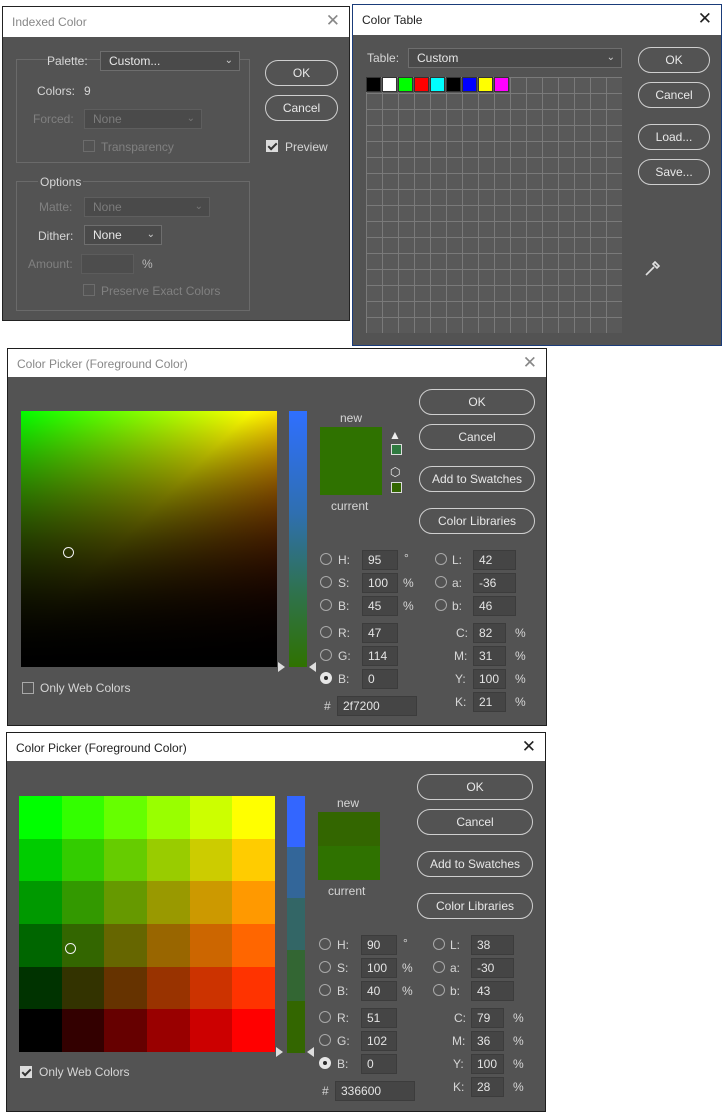 This screenshot has width=726, height=1118. What do you see at coordinates (312, 667) in the screenshot?
I see `slider-right-arrow` at bounding box center [312, 667].